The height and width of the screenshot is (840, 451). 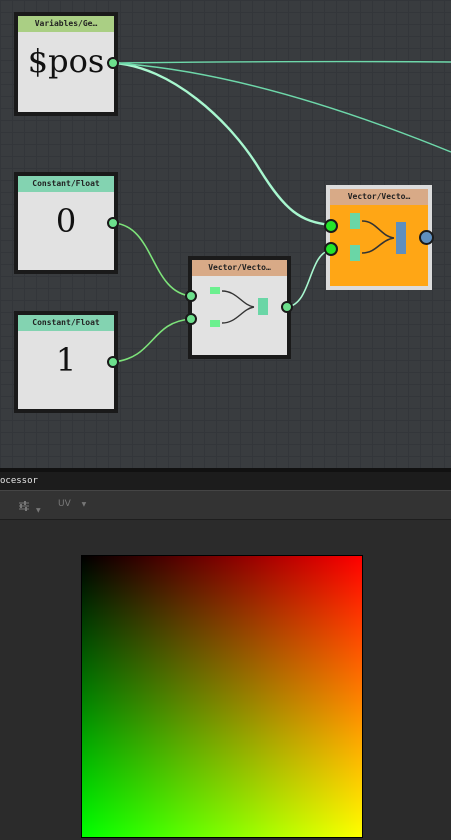 I want to click on uv-label: UV, so click(x=64, y=504).